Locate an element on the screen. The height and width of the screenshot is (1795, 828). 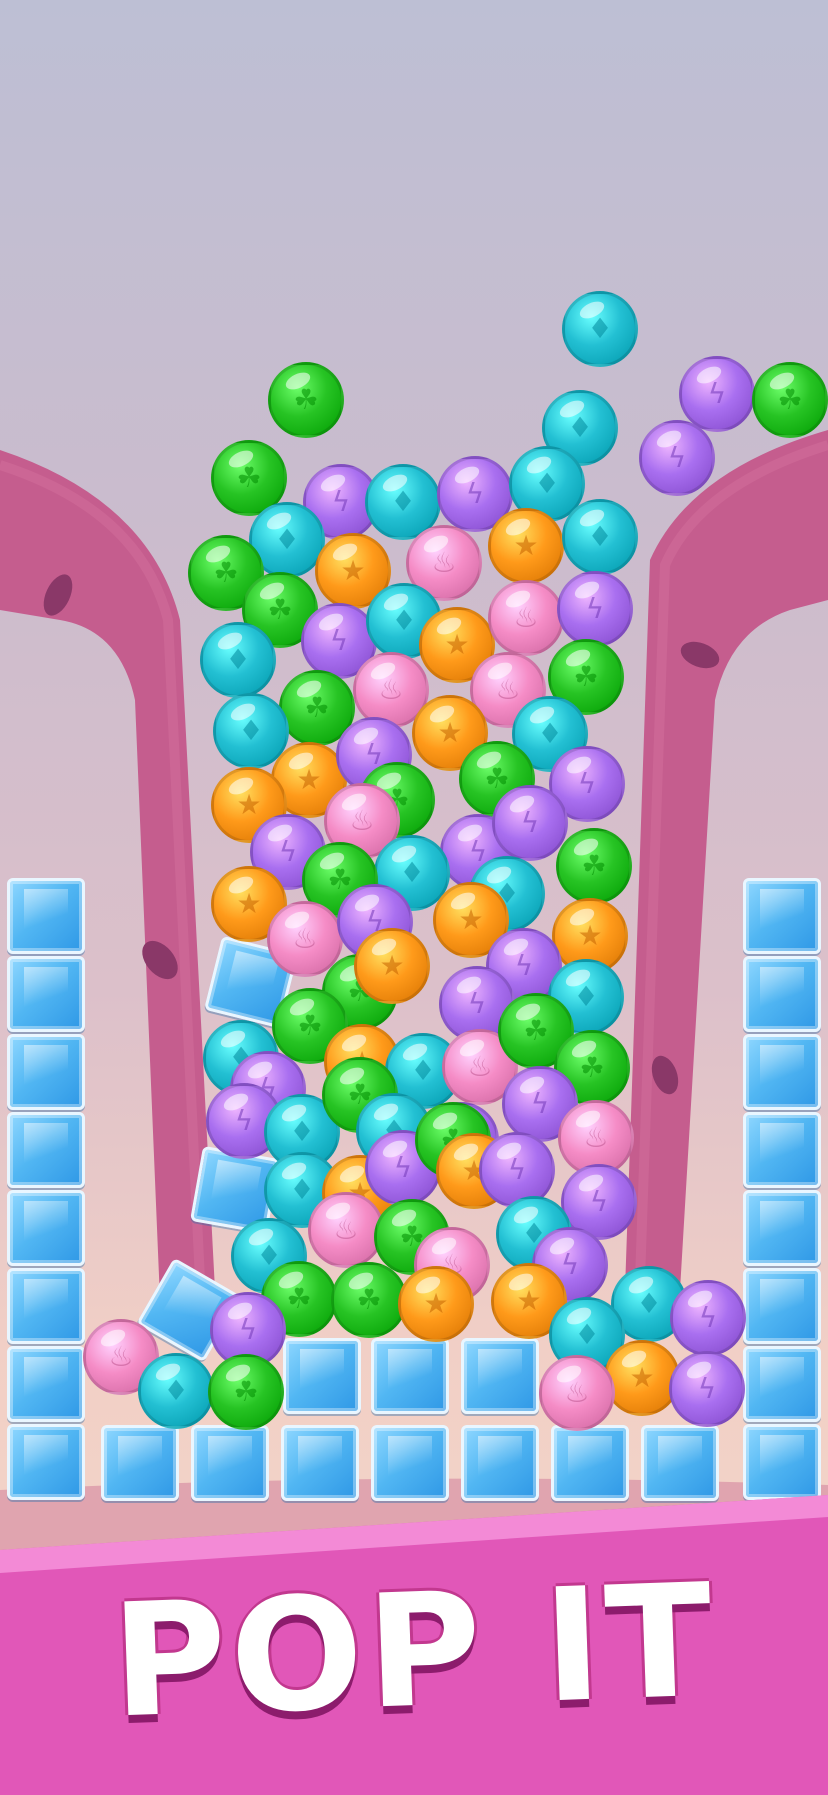
pop-it-title: POP IT is located at coordinates (414, 1651).